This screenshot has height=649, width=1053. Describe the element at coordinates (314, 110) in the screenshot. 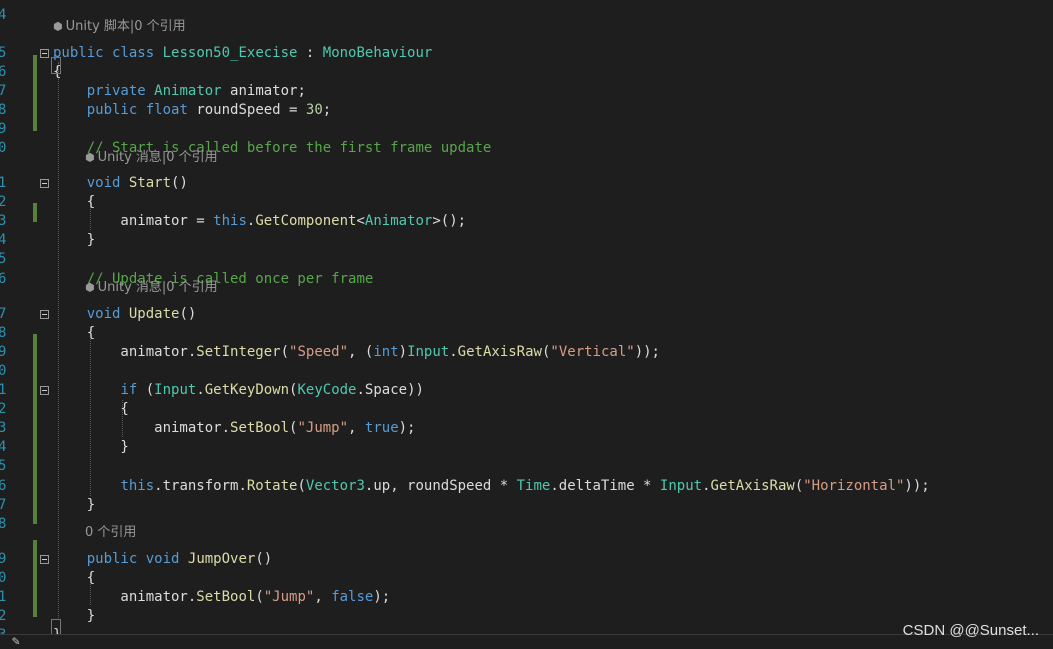

I see `code-token: 30` at that location.